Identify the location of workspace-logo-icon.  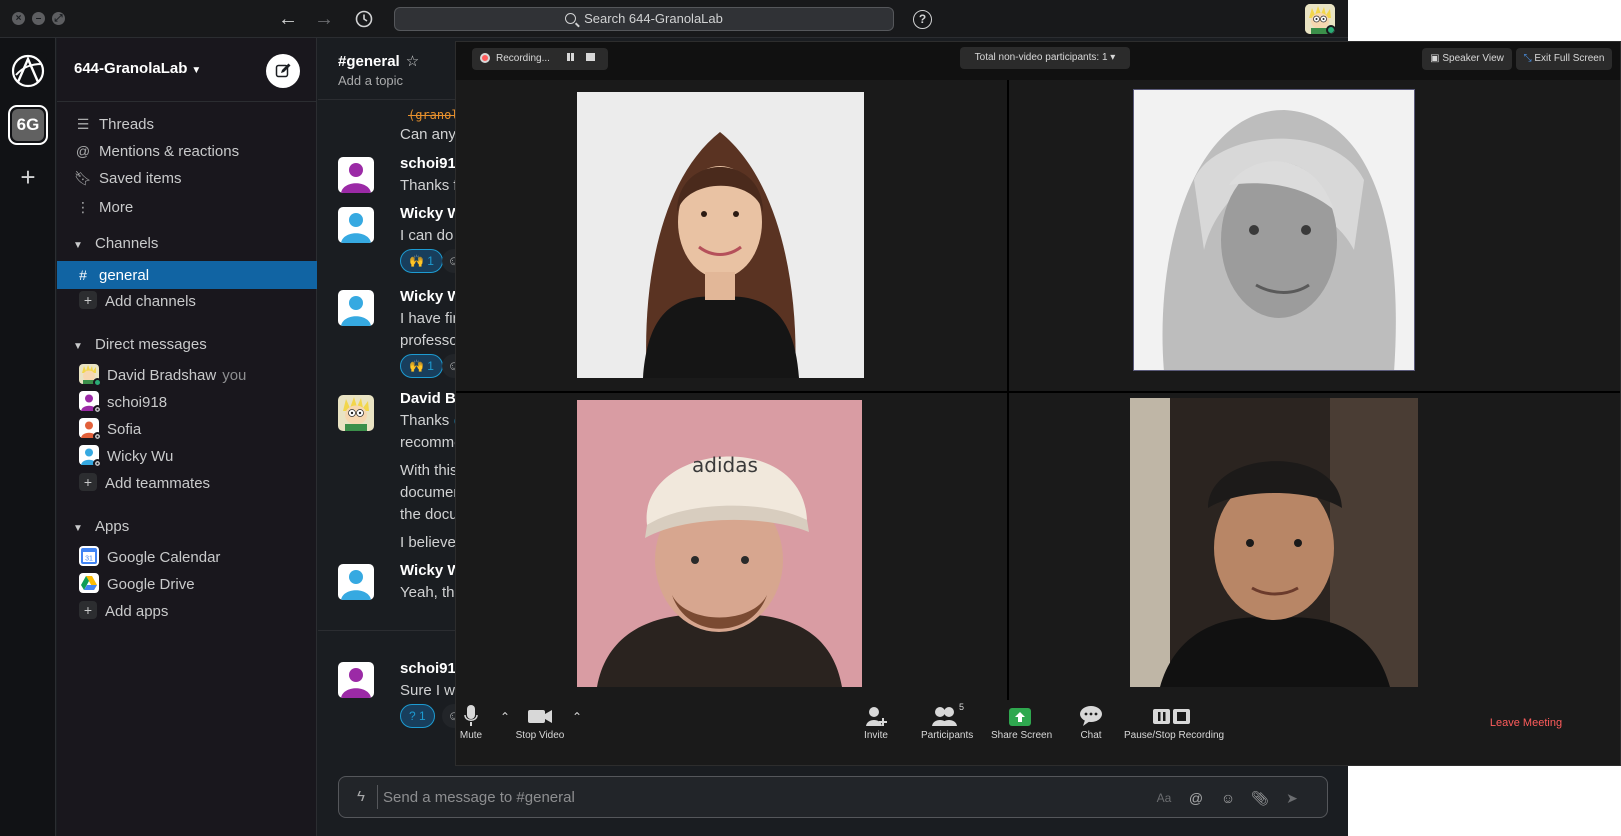
(28, 71).